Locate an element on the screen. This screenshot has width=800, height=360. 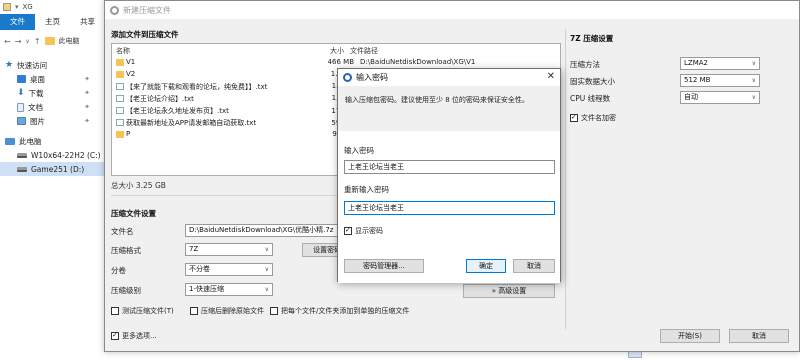
format-select-value: 7Z is located at coordinates (194, 249).